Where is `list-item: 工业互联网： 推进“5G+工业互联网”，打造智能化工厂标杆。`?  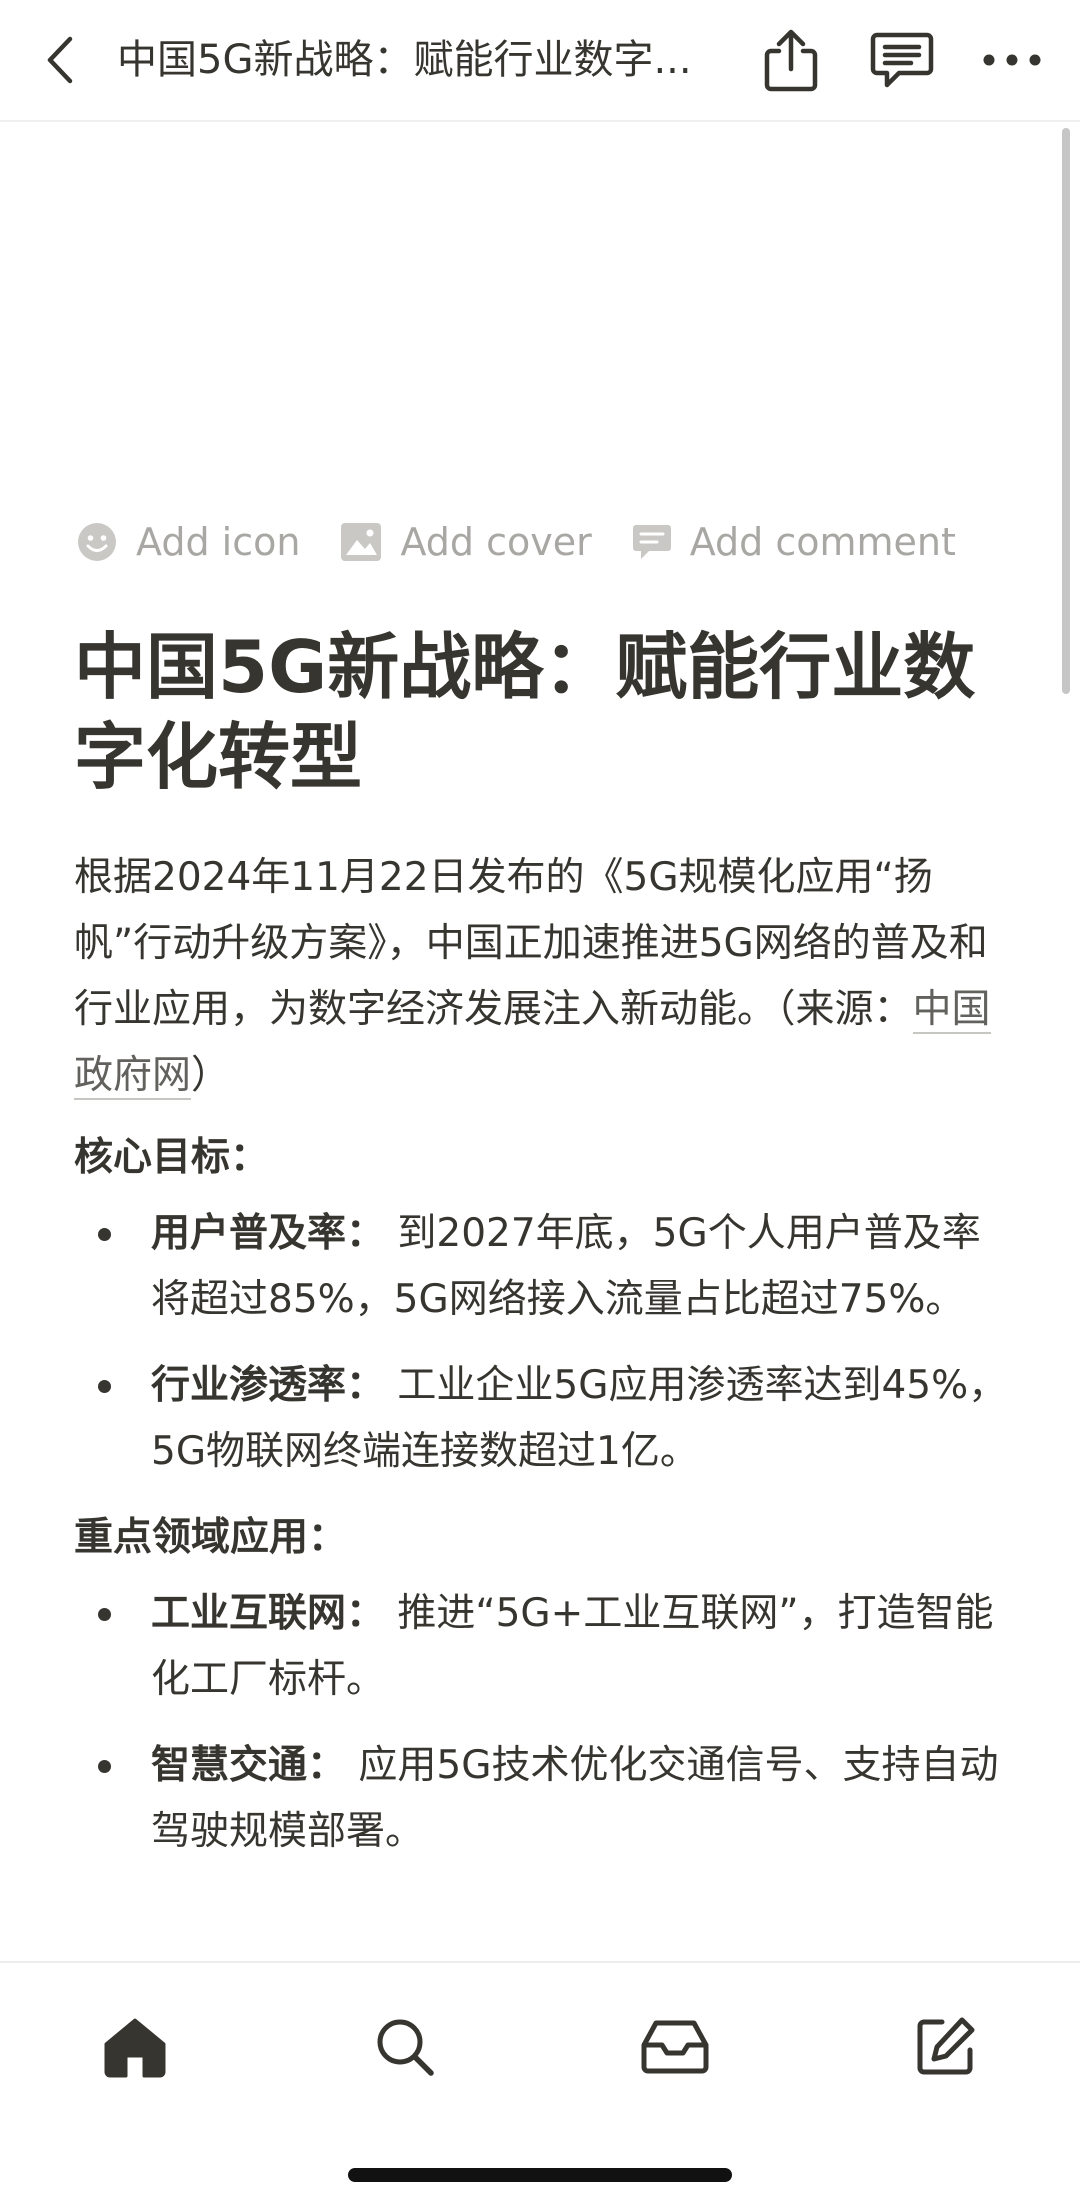 list-item: 工业互联网： 推进“5G+工业互联网”，打造智能化工厂标杆。 is located at coordinates (544, 1647).